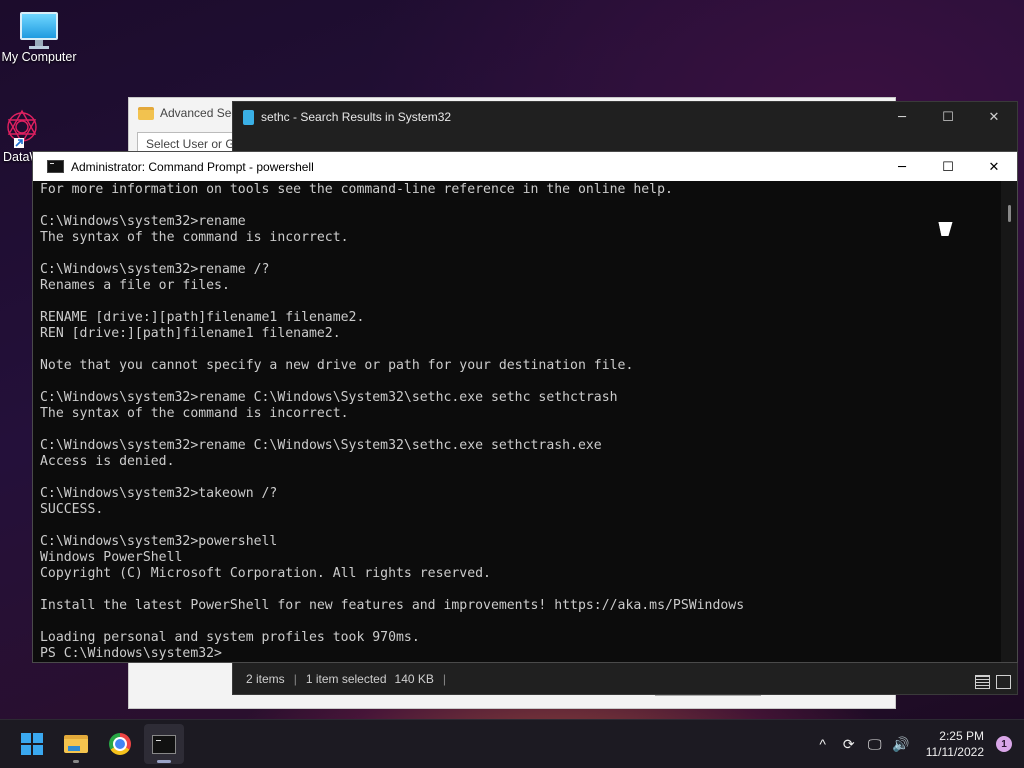 The height and width of the screenshot is (768, 1024). I want to click on system-tray: ^ ⟳ 🖵 🔊 2:25 PM 11/11/2022 1, so click(912, 744).